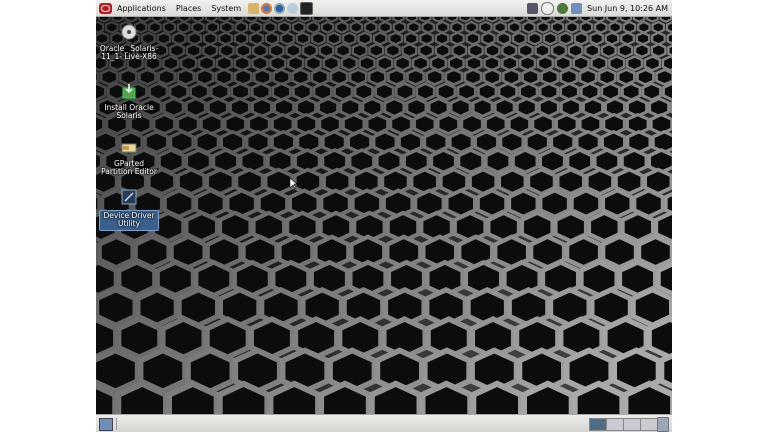 This screenshot has width=768, height=432. What do you see at coordinates (577, 8) in the screenshot?
I see `user-icon` at bounding box center [577, 8].